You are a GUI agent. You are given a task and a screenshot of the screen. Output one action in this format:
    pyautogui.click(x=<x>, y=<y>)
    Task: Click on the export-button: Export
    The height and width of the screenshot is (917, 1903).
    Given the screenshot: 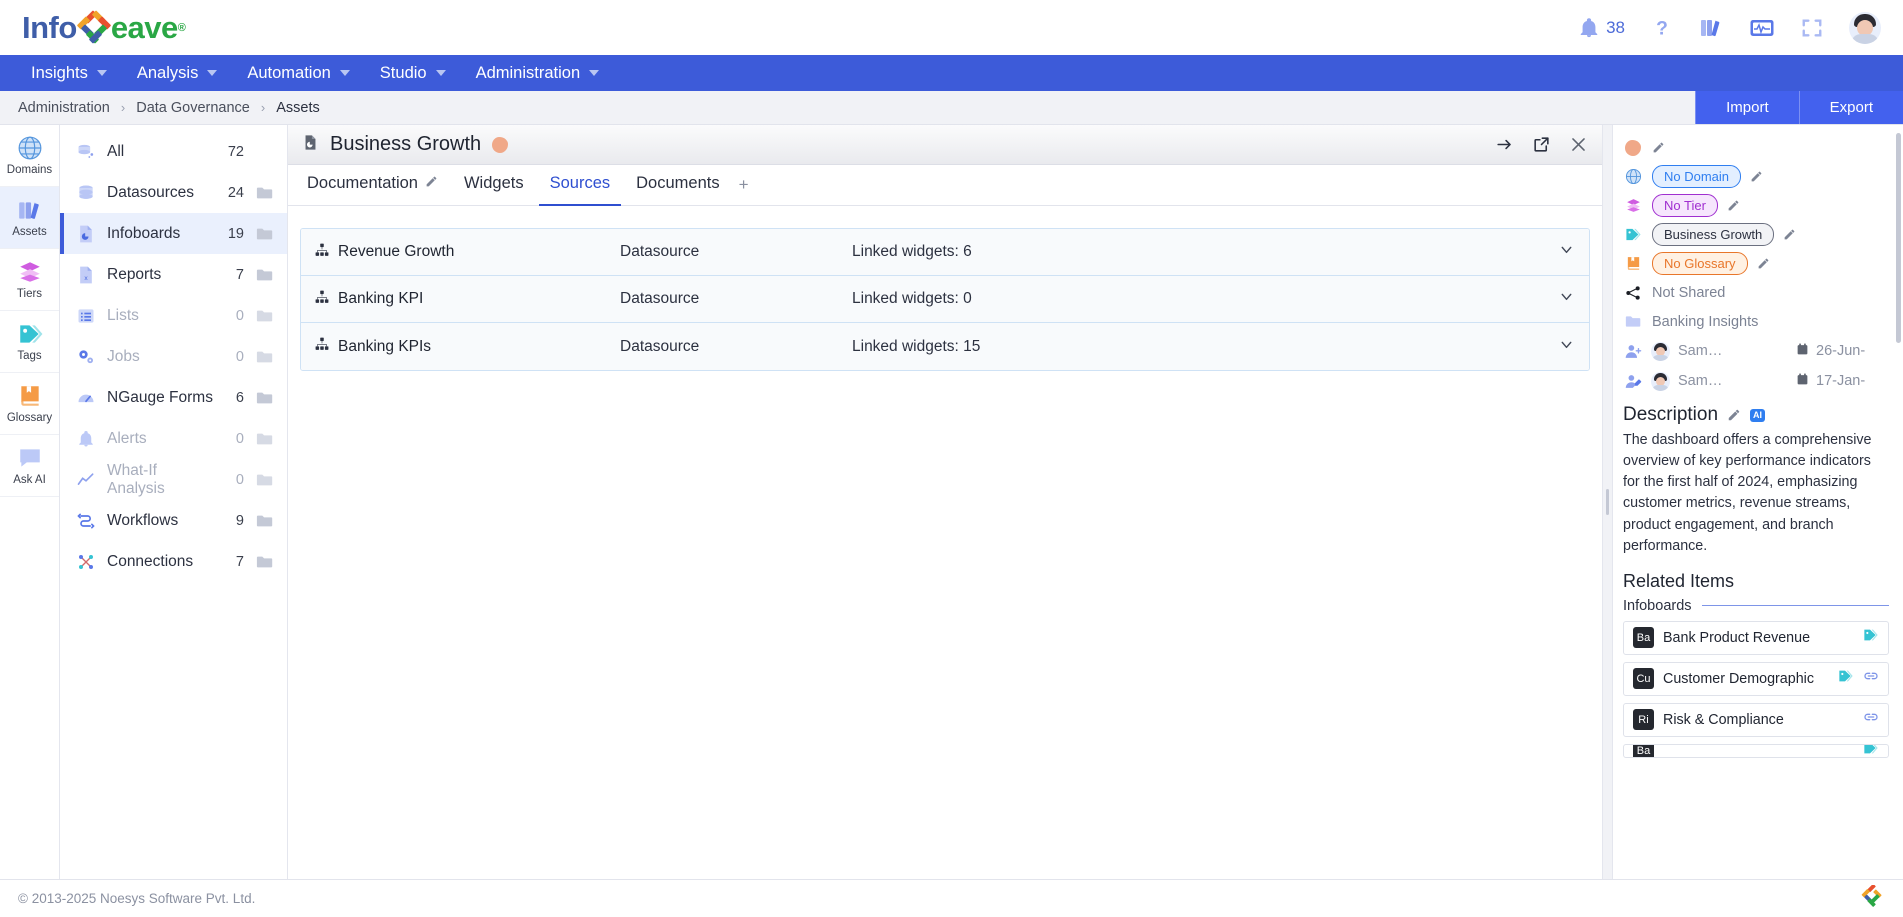 What is the action you would take?
    pyautogui.click(x=1850, y=107)
    